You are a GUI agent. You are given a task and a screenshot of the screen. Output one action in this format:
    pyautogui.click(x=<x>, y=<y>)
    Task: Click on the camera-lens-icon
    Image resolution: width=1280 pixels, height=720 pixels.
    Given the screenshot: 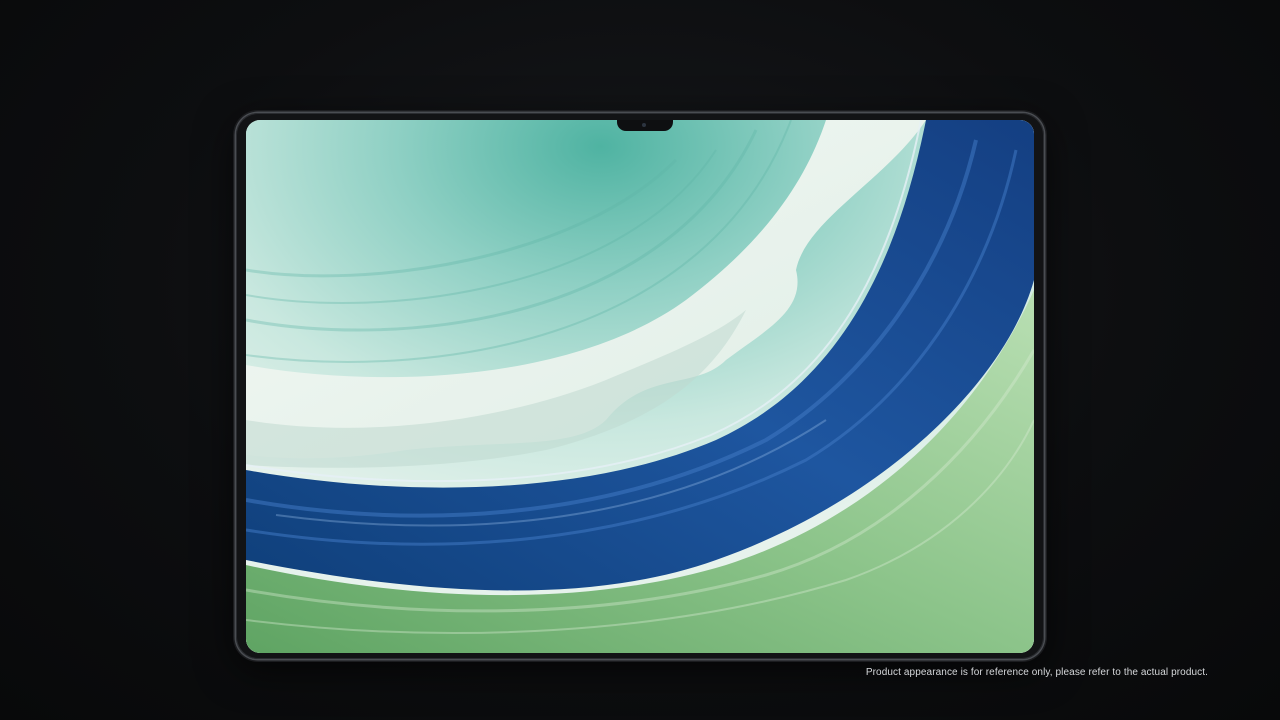 What is the action you would take?
    pyautogui.click(x=644, y=125)
    